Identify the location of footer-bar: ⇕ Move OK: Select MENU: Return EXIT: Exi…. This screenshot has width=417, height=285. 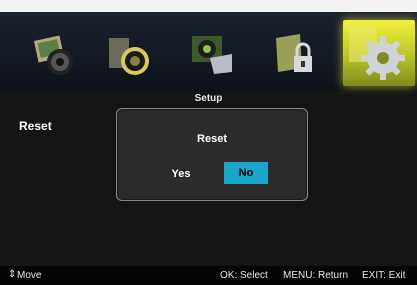
(208, 275).